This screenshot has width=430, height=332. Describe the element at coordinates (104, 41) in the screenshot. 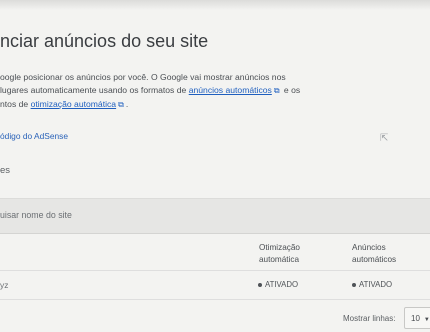

I see `page-title: nciar anúncios do seu site` at that location.